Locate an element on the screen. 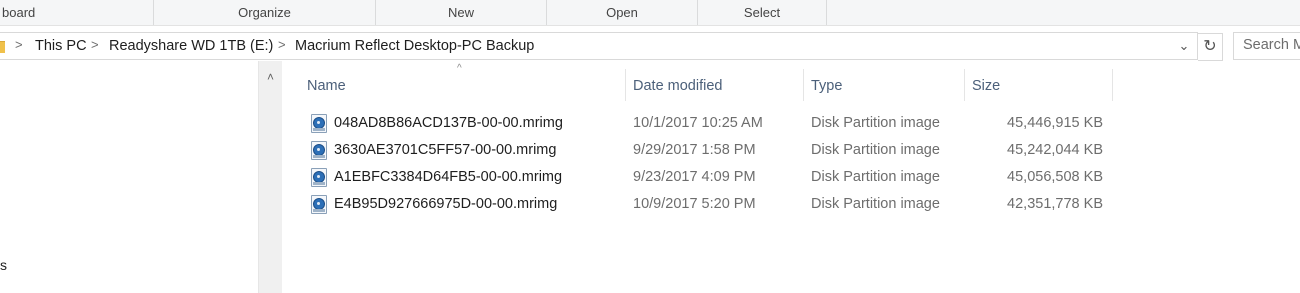 The image size is (1300, 293). file-date-modified: 9/29/2017 1:58 PM is located at coordinates (694, 150).